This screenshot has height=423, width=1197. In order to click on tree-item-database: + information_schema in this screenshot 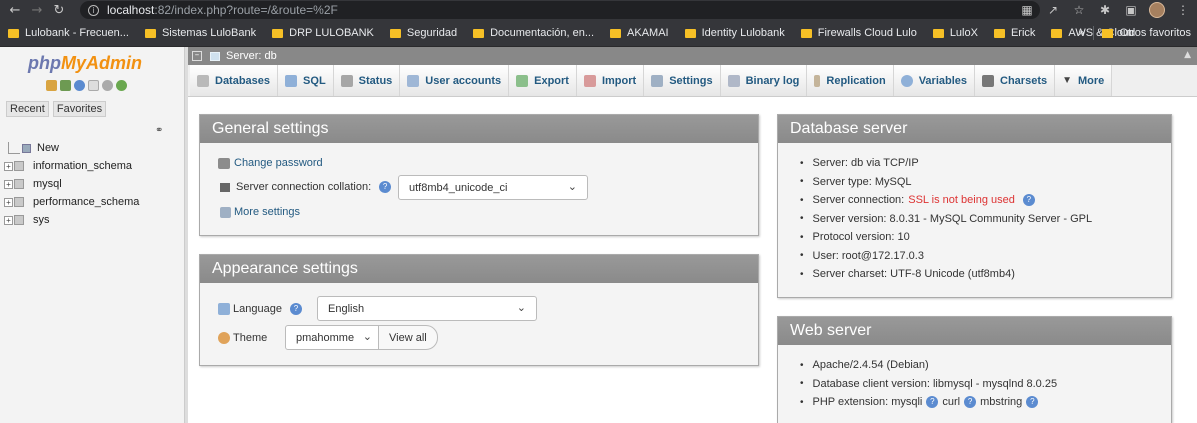, I will do `click(71, 166)`.